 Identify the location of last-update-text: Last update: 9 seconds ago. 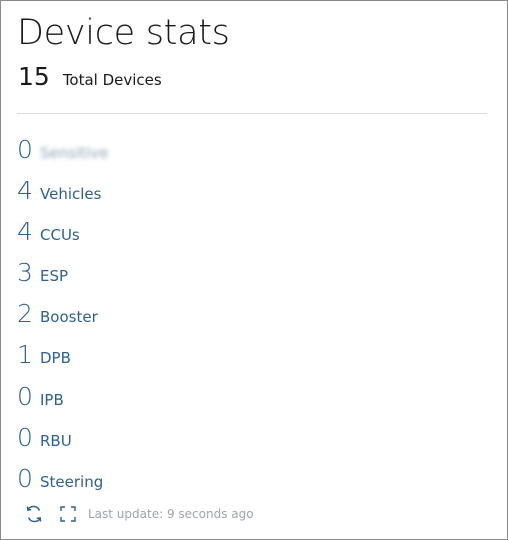
(171, 514).